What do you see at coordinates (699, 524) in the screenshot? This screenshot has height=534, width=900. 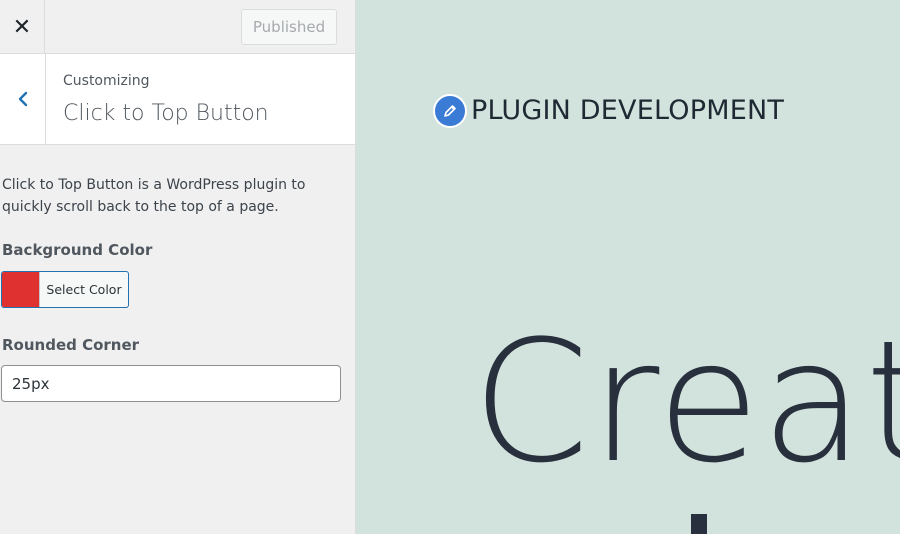 I see `hero-text-fragment` at bounding box center [699, 524].